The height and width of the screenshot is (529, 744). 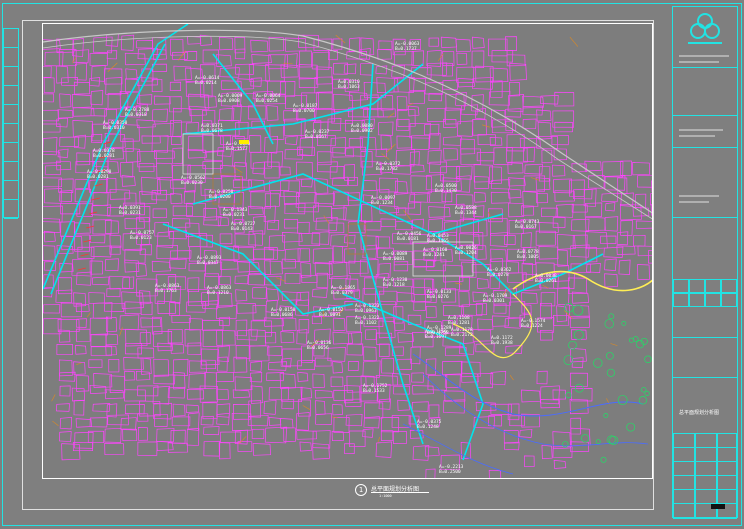 What do you see at coordinates (499, 273) in the screenshot?
I see `slope-annotation: A=-0.0362 B=0.0278` at bounding box center [499, 273].